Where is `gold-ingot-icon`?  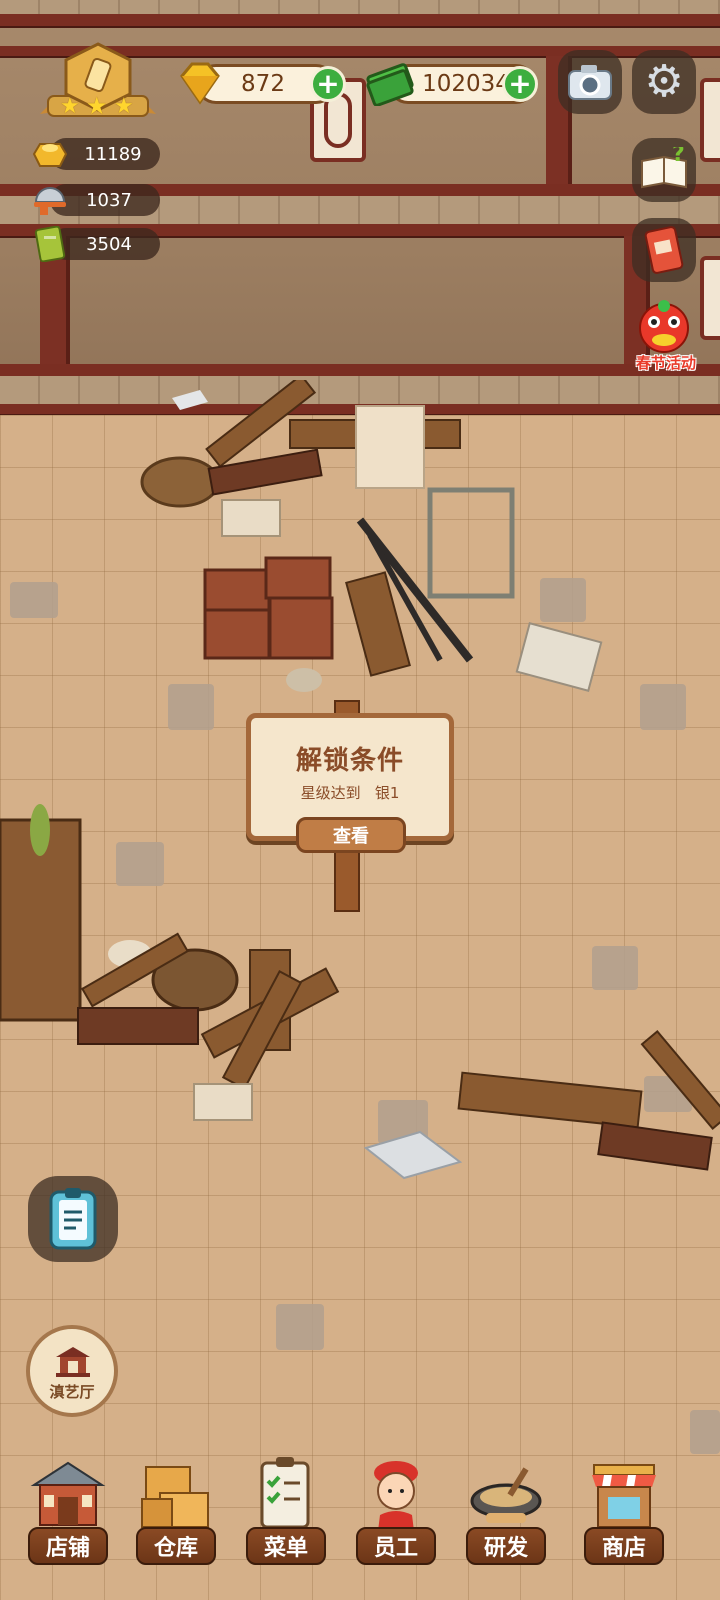 gold-ingot-icon is located at coordinates (50, 153).